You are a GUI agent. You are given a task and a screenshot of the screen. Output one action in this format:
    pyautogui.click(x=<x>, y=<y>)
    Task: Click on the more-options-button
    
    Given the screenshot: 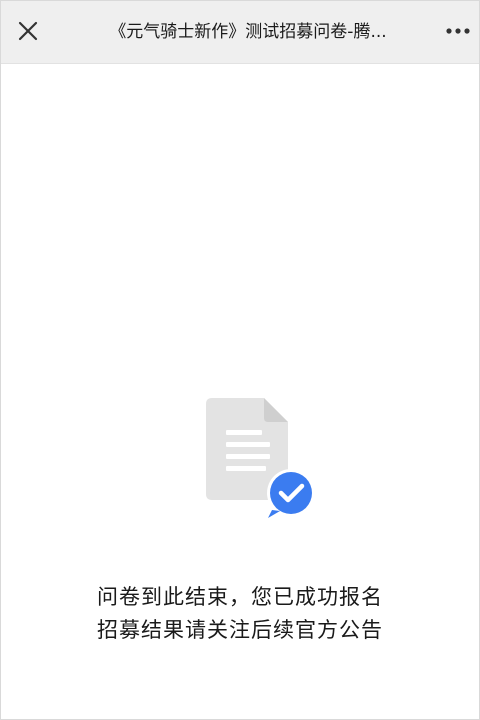 What is the action you would take?
    pyautogui.click(x=458, y=31)
    